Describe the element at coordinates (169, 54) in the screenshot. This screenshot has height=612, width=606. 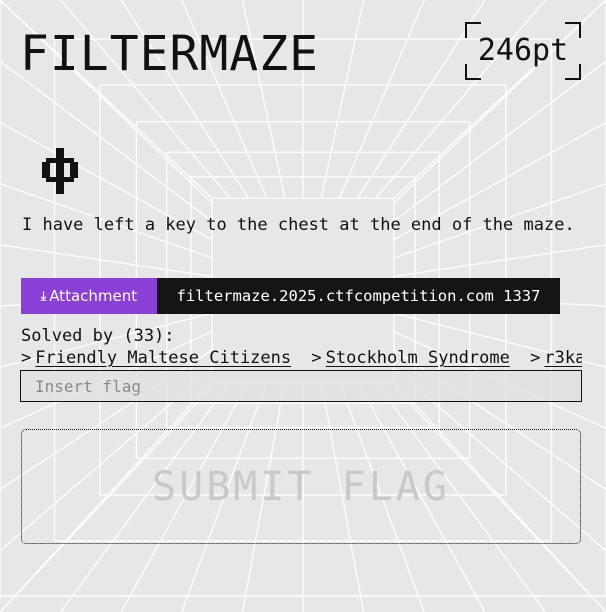
I see `challenge-title: FILTERMAZE` at that location.